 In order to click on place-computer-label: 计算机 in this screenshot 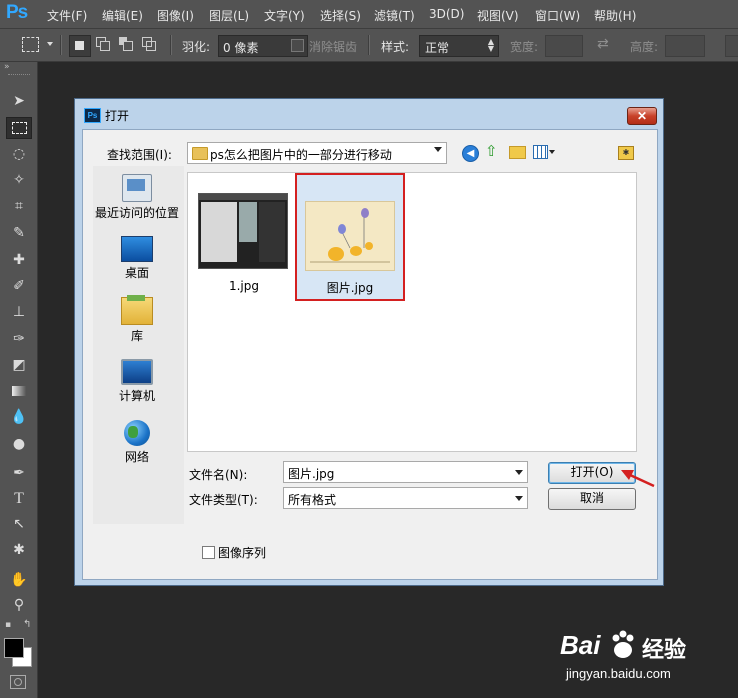, I will do `click(136, 396)`.